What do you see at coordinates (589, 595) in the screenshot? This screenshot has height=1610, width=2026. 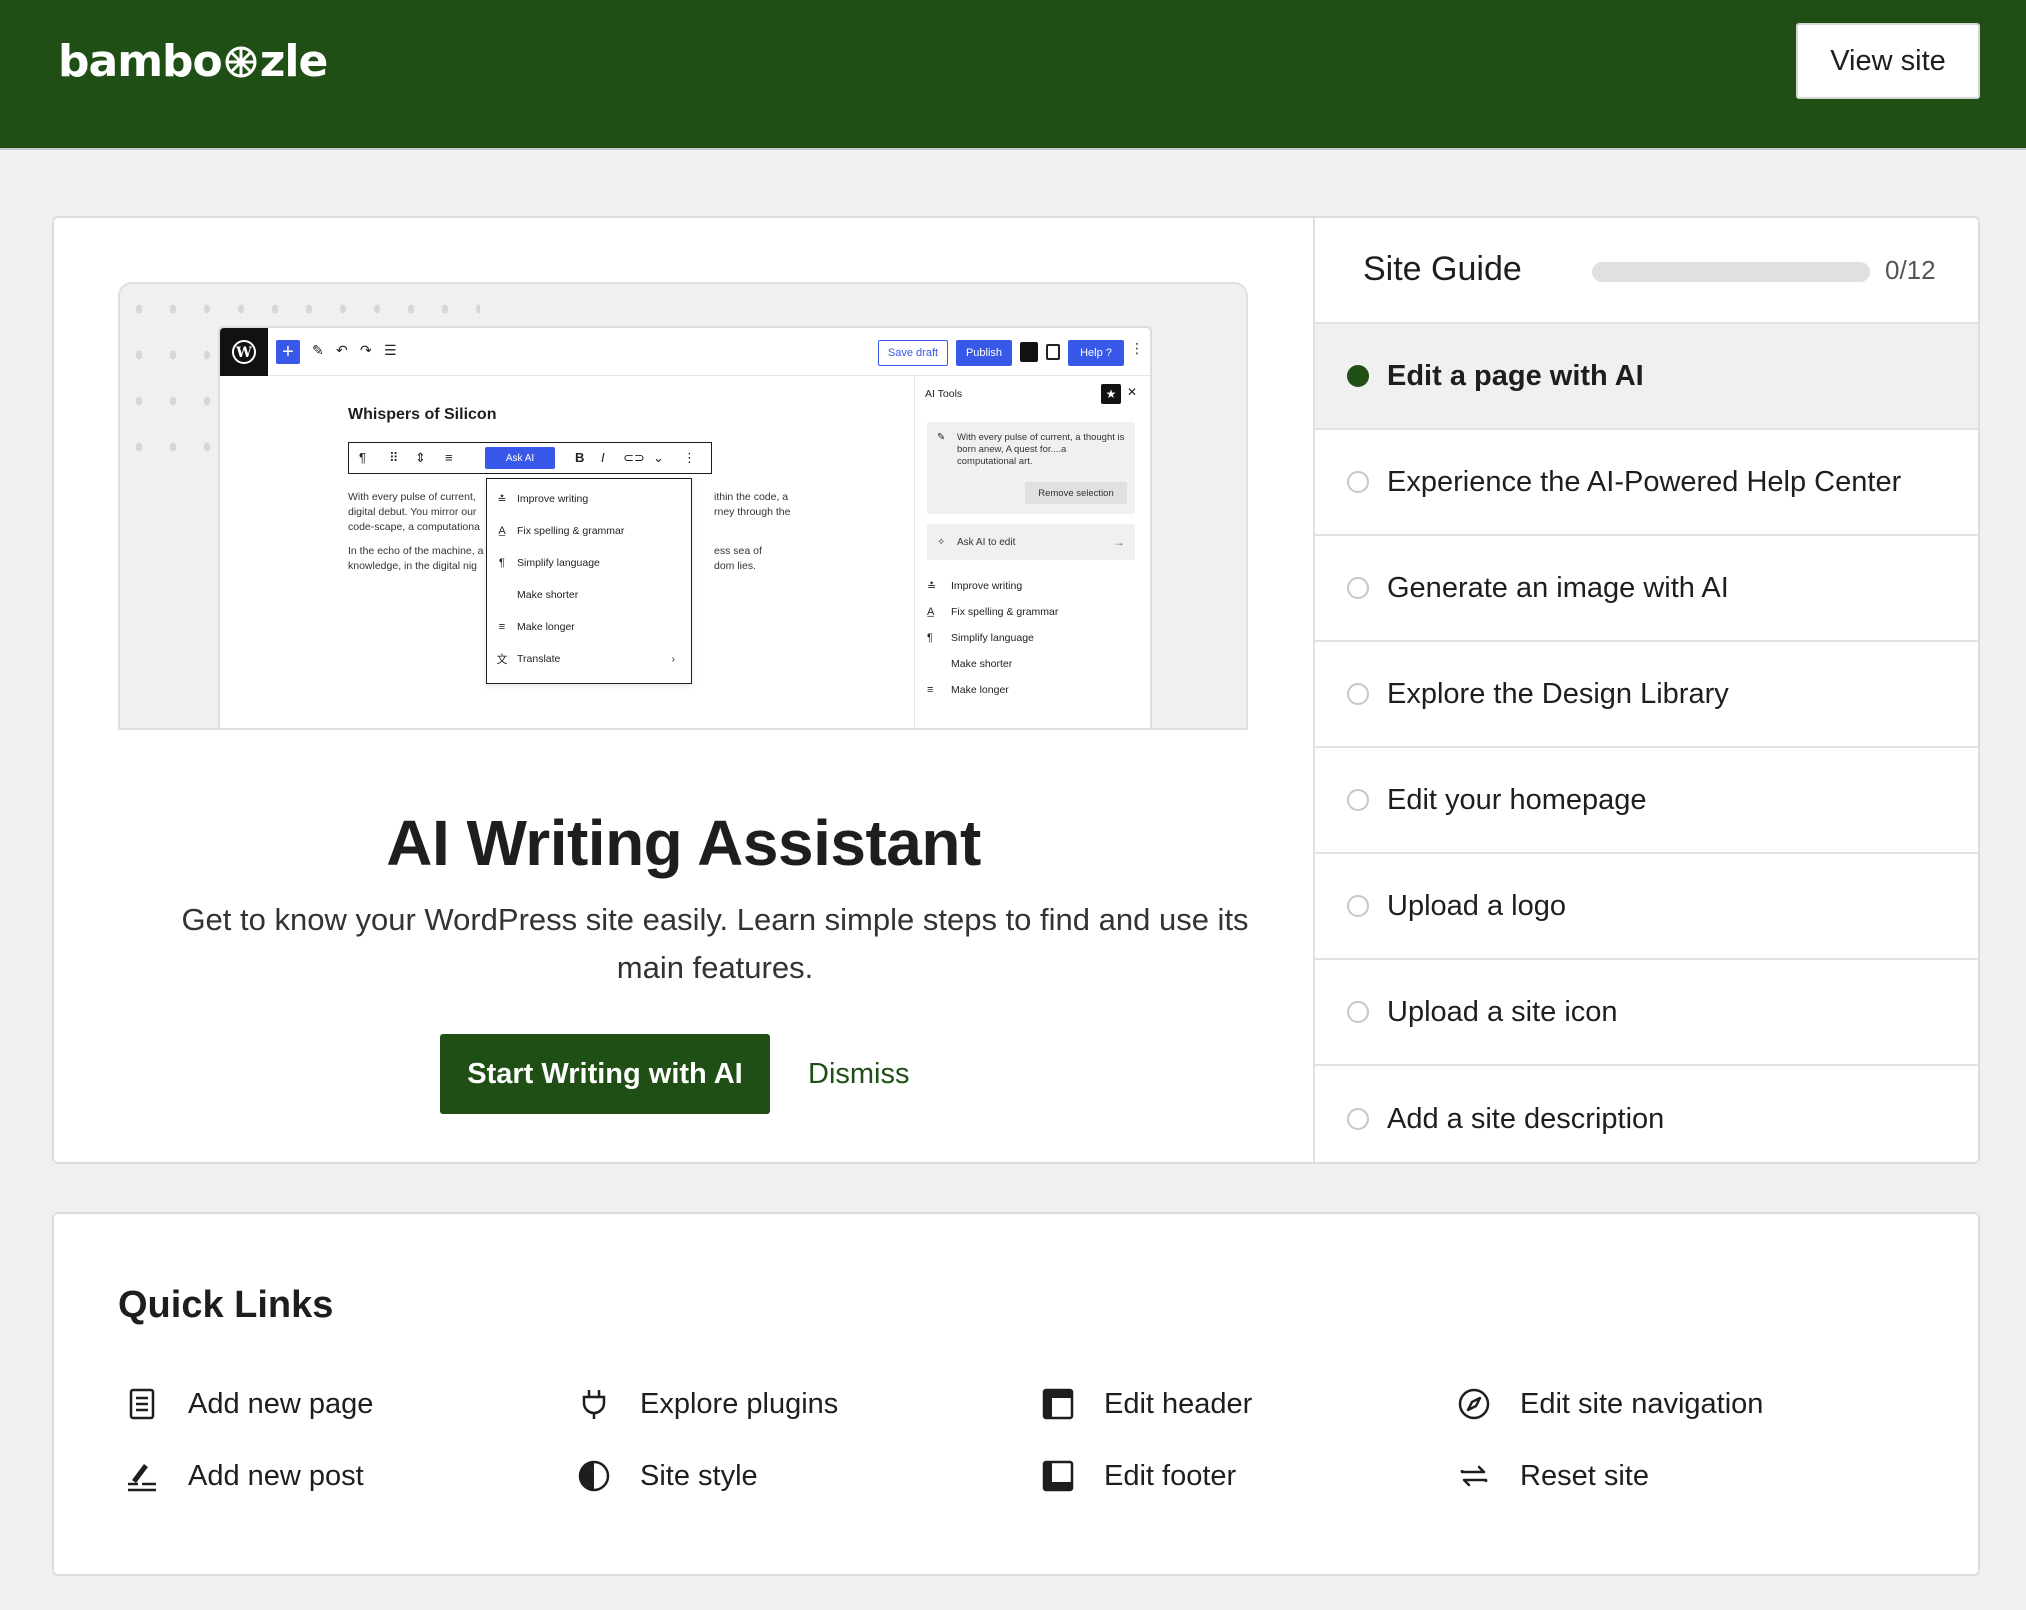 I see `menu-item: Make shorter` at bounding box center [589, 595].